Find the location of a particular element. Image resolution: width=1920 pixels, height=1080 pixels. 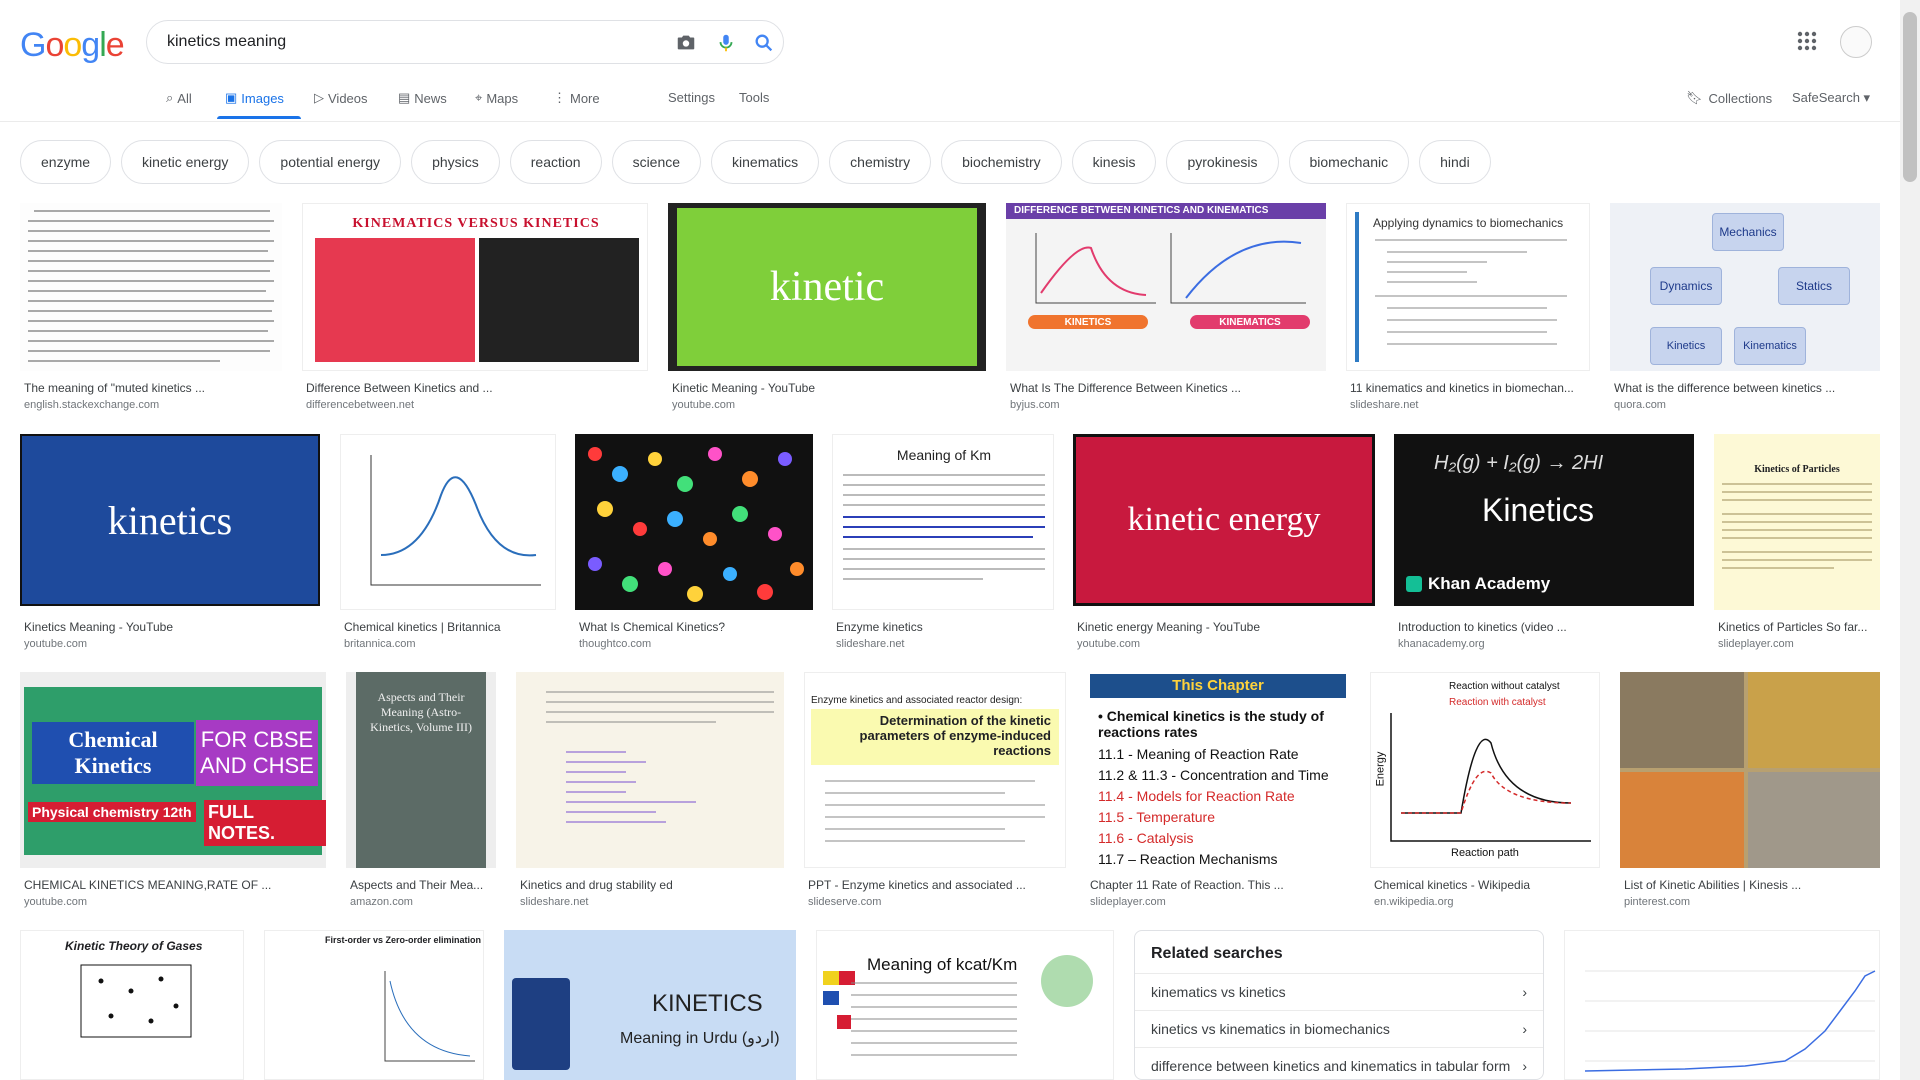

chip-hindi: hindi is located at coordinates (1455, 162).